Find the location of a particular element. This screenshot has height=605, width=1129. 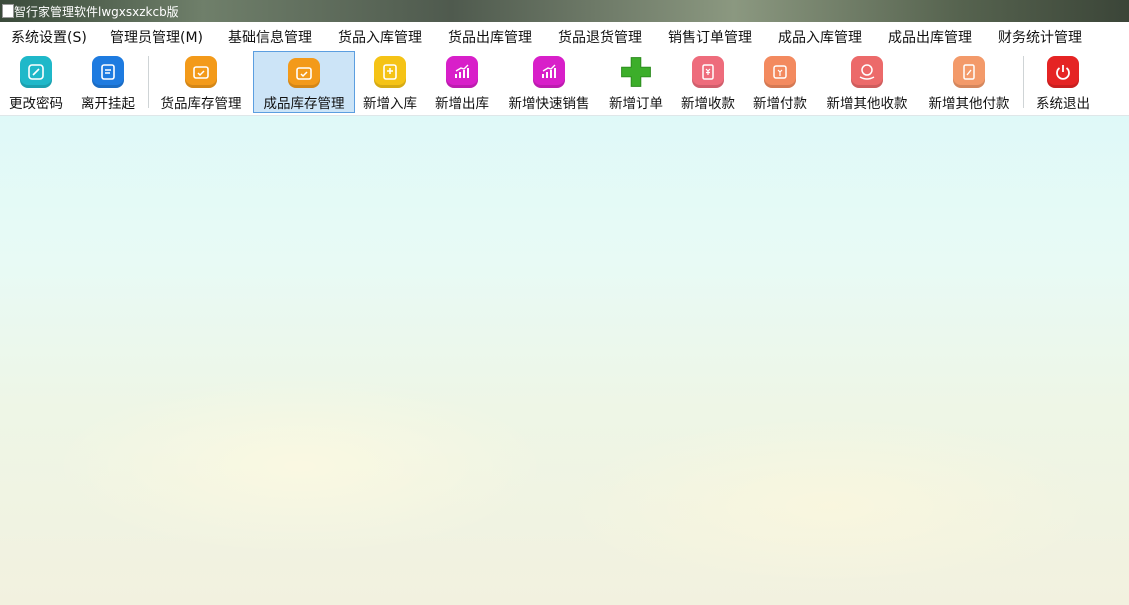

menu-admin-management: 管理员管理(M) is located at coordinates (156, 37).